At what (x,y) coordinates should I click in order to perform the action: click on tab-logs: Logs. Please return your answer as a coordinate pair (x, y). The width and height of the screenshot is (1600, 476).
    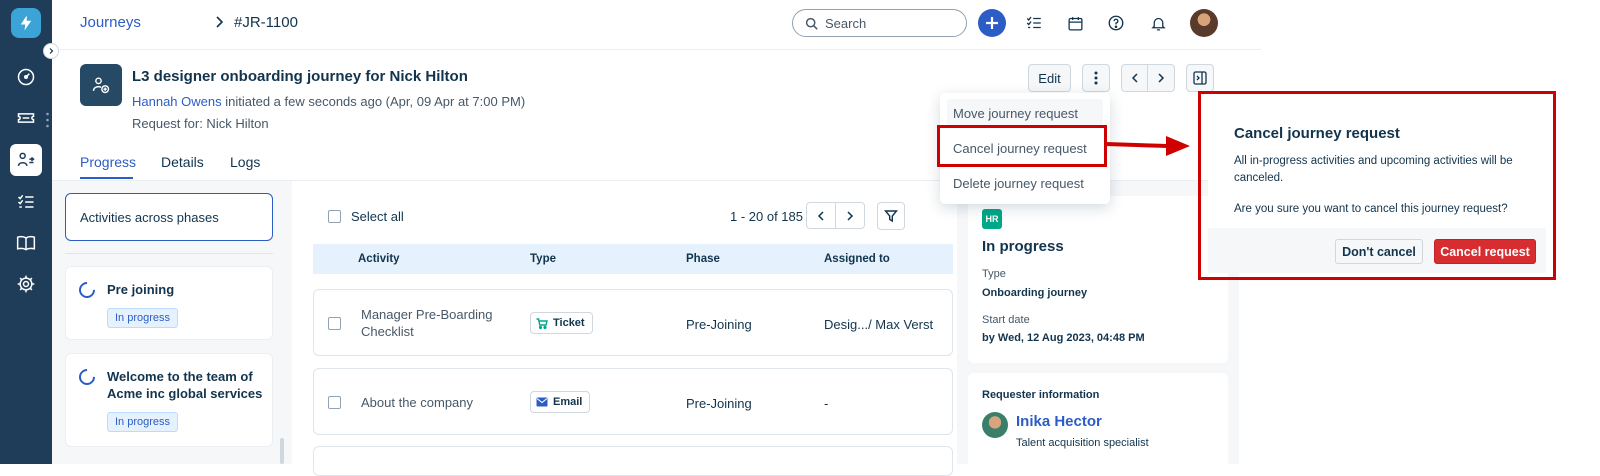
    Looking at the image, I should click on (245, 162).